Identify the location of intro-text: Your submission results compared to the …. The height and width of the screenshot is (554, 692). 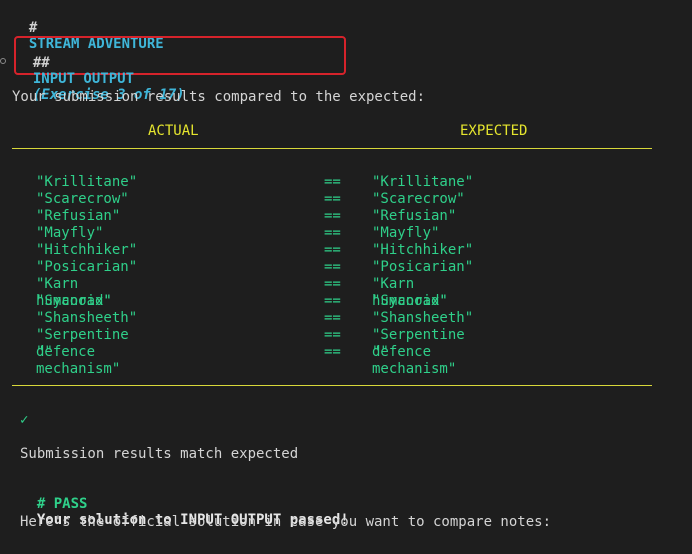
(219, 97).